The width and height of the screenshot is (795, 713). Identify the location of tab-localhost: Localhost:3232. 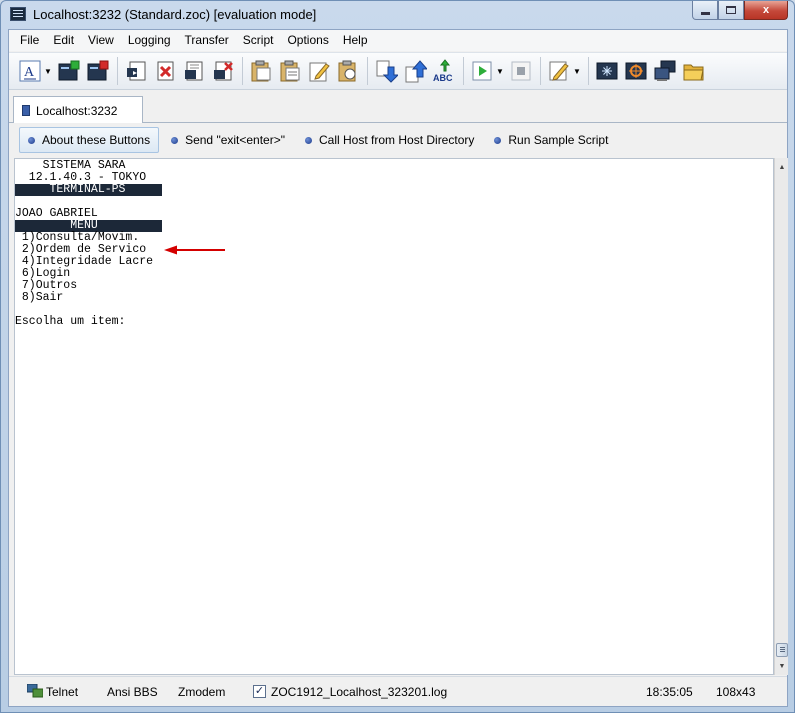
(78, 110).